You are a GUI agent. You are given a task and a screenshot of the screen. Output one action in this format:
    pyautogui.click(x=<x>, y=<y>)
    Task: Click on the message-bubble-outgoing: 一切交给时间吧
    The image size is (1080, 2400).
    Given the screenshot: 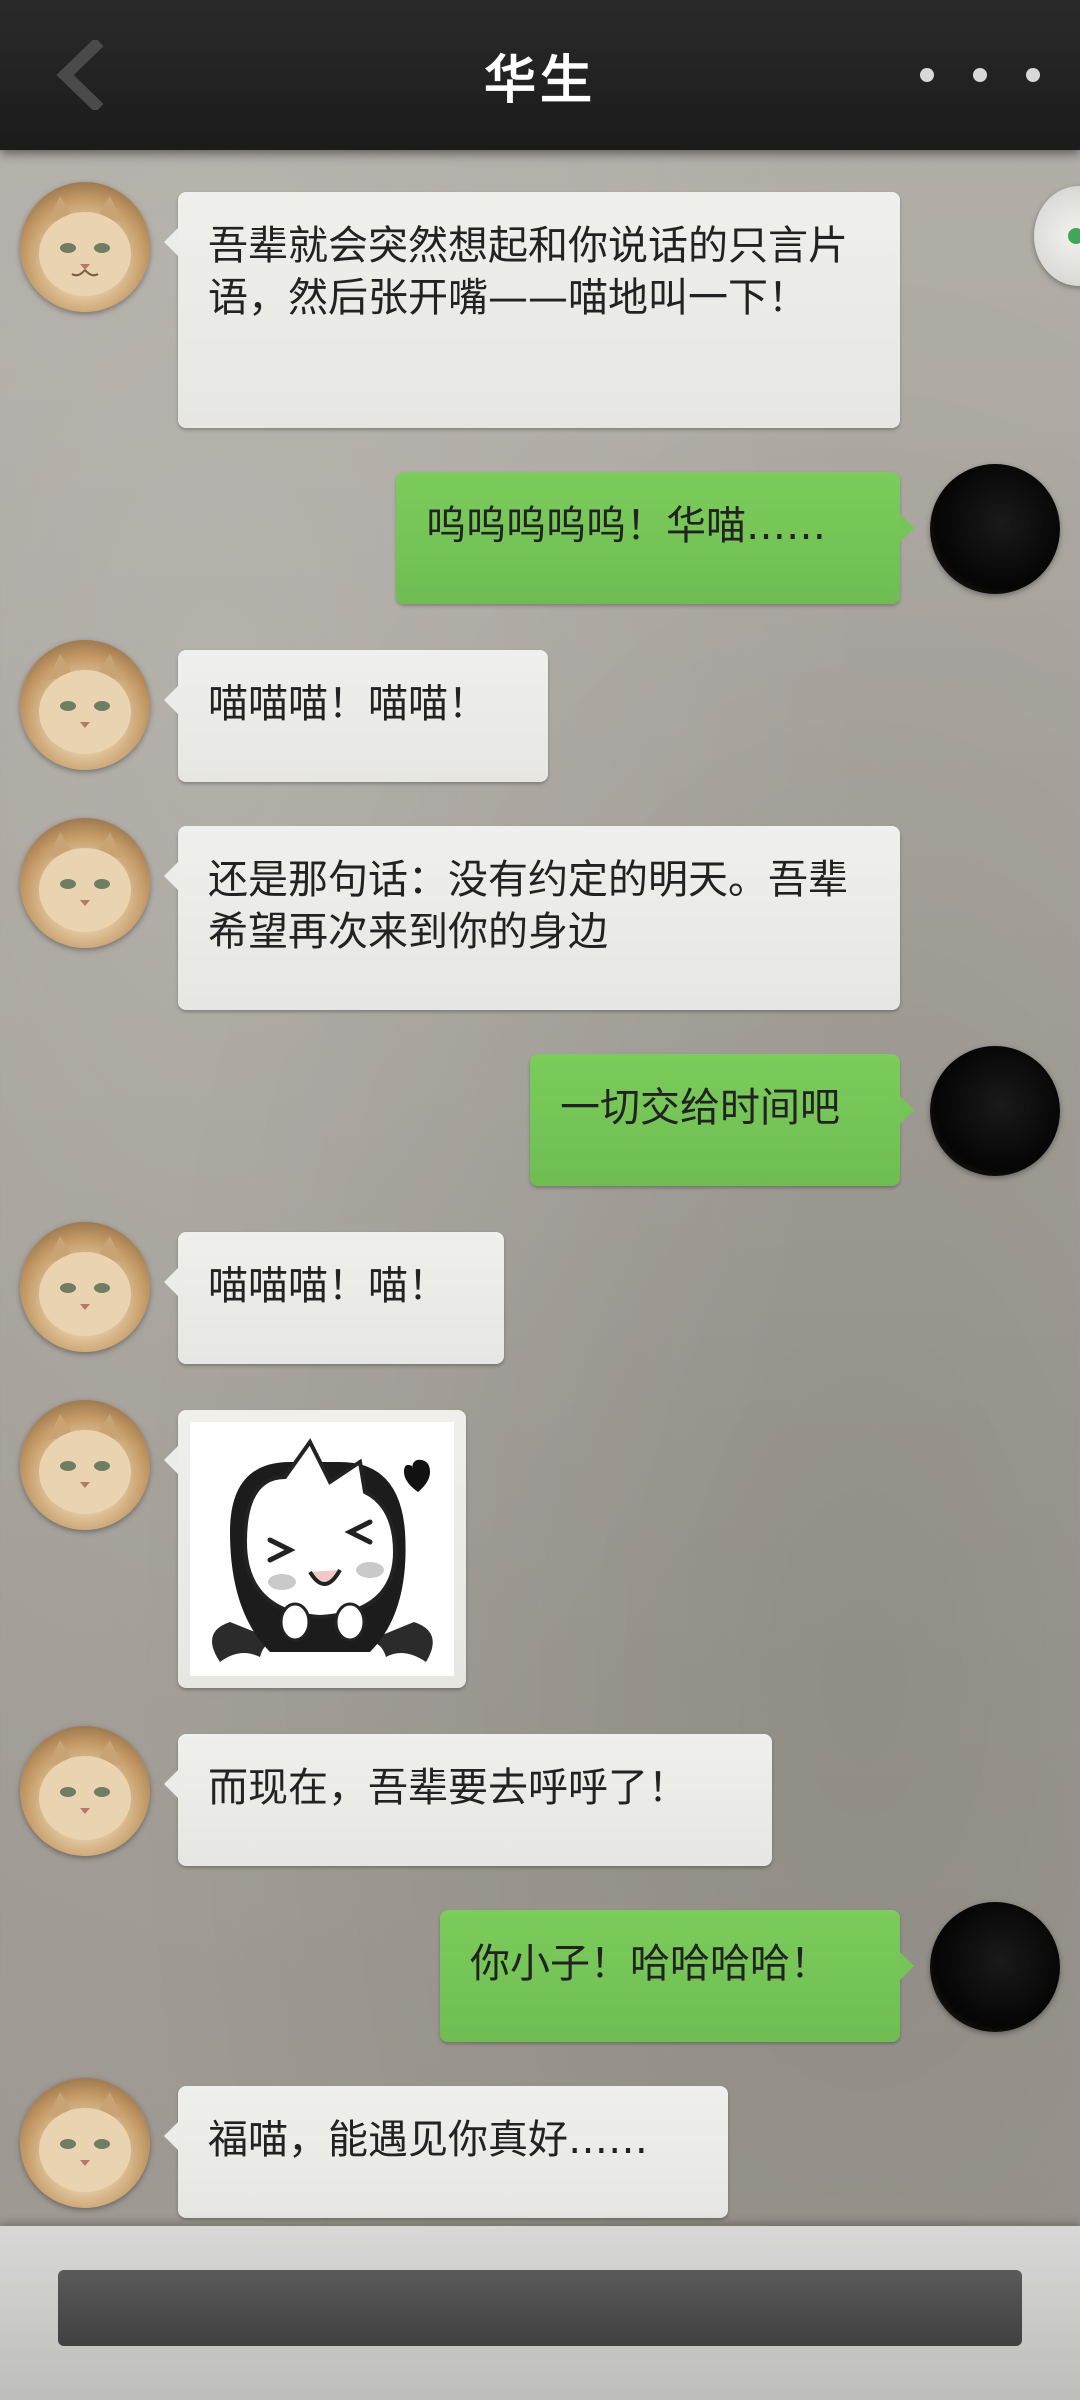 What is the action you would take?
    pyautogui.click(x=722, y=1120)
    